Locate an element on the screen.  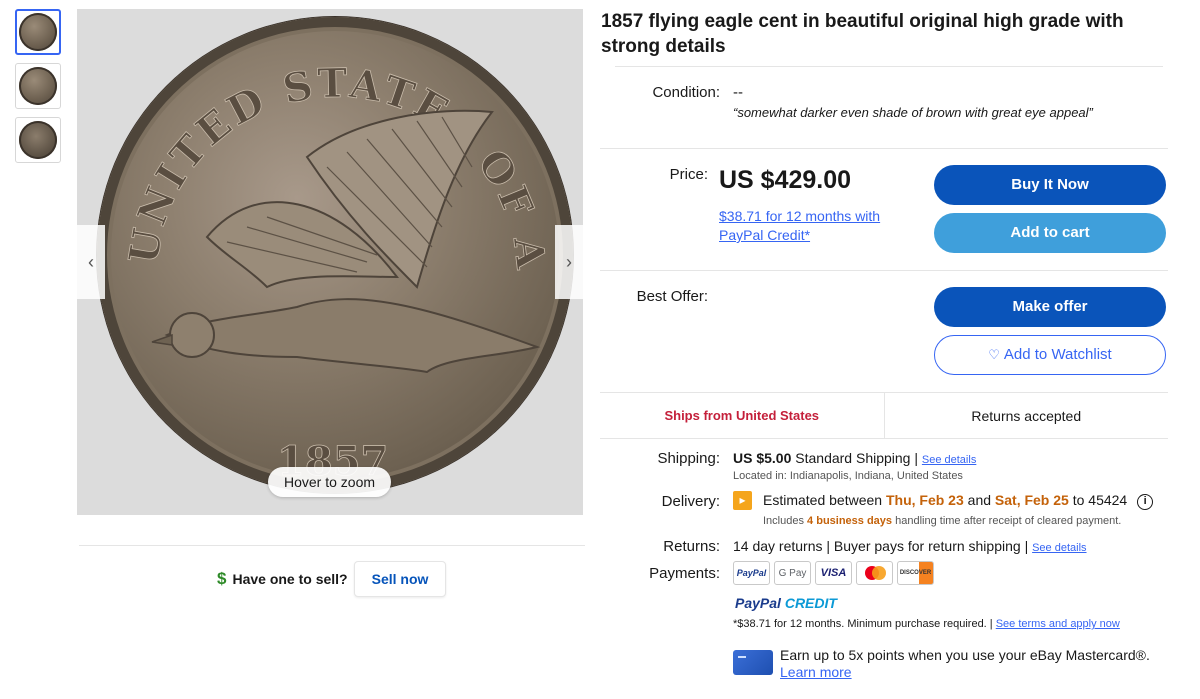
discover-icon: DISCOVER is located at coordinates (915, 573).